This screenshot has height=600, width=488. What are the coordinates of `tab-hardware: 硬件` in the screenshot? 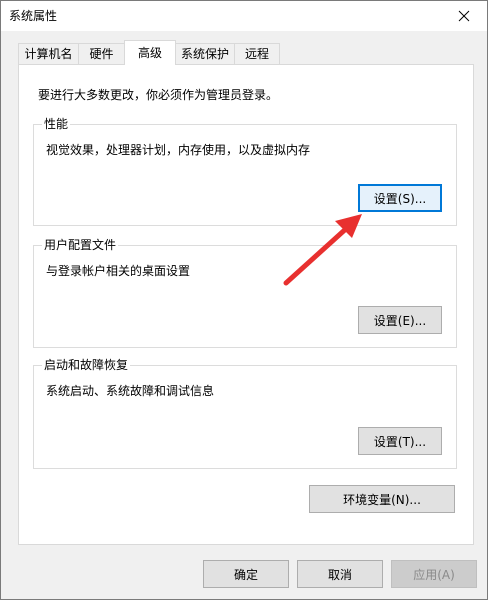 It's located at (101, 53).